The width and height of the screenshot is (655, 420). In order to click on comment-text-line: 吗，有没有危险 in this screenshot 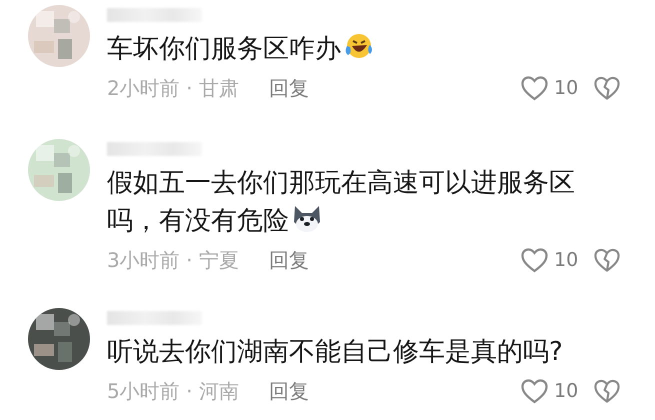, I will do `click(198, 221)`.